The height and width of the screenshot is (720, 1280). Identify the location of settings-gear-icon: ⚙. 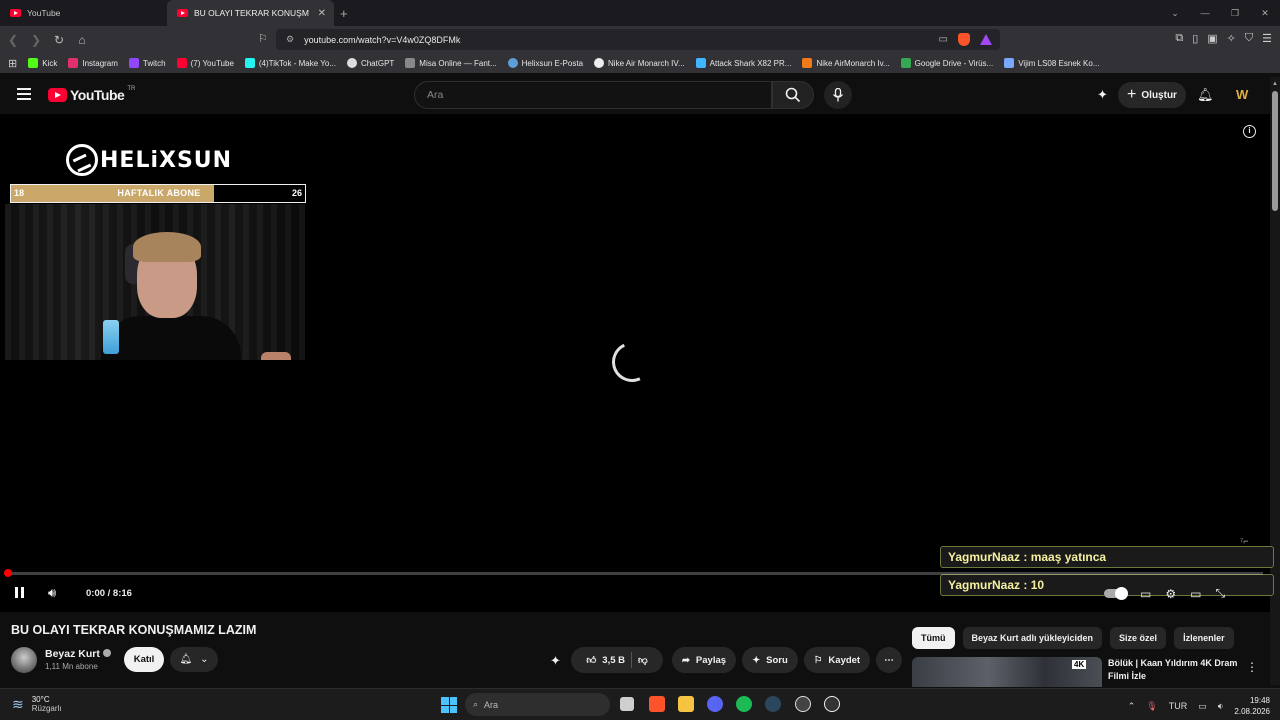
(1170, 594).